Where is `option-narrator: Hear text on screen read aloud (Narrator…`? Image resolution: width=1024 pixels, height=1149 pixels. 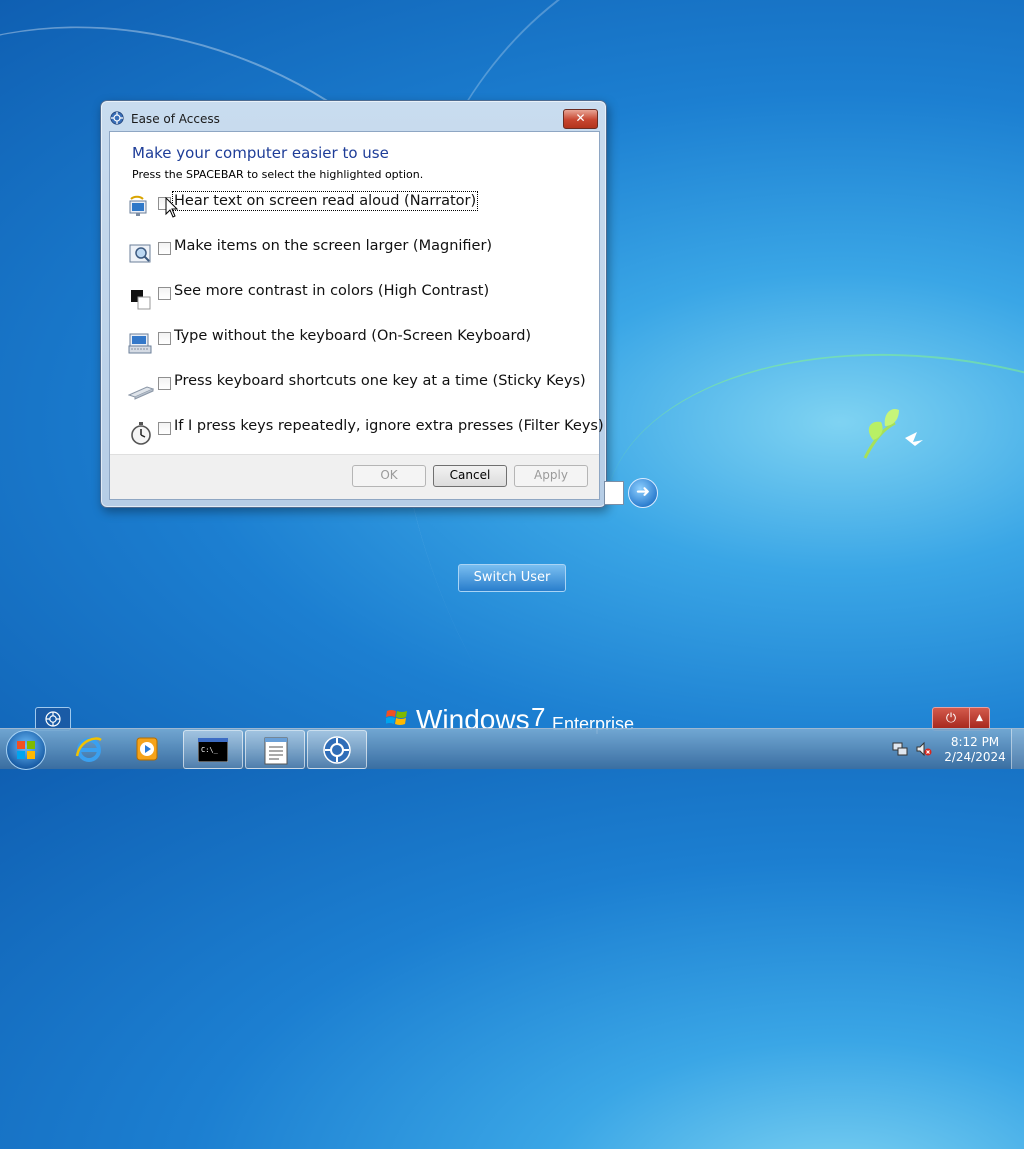 option-narrator: Hear text on screen read aloud (Narrator… is located at coordinates (358, 207).